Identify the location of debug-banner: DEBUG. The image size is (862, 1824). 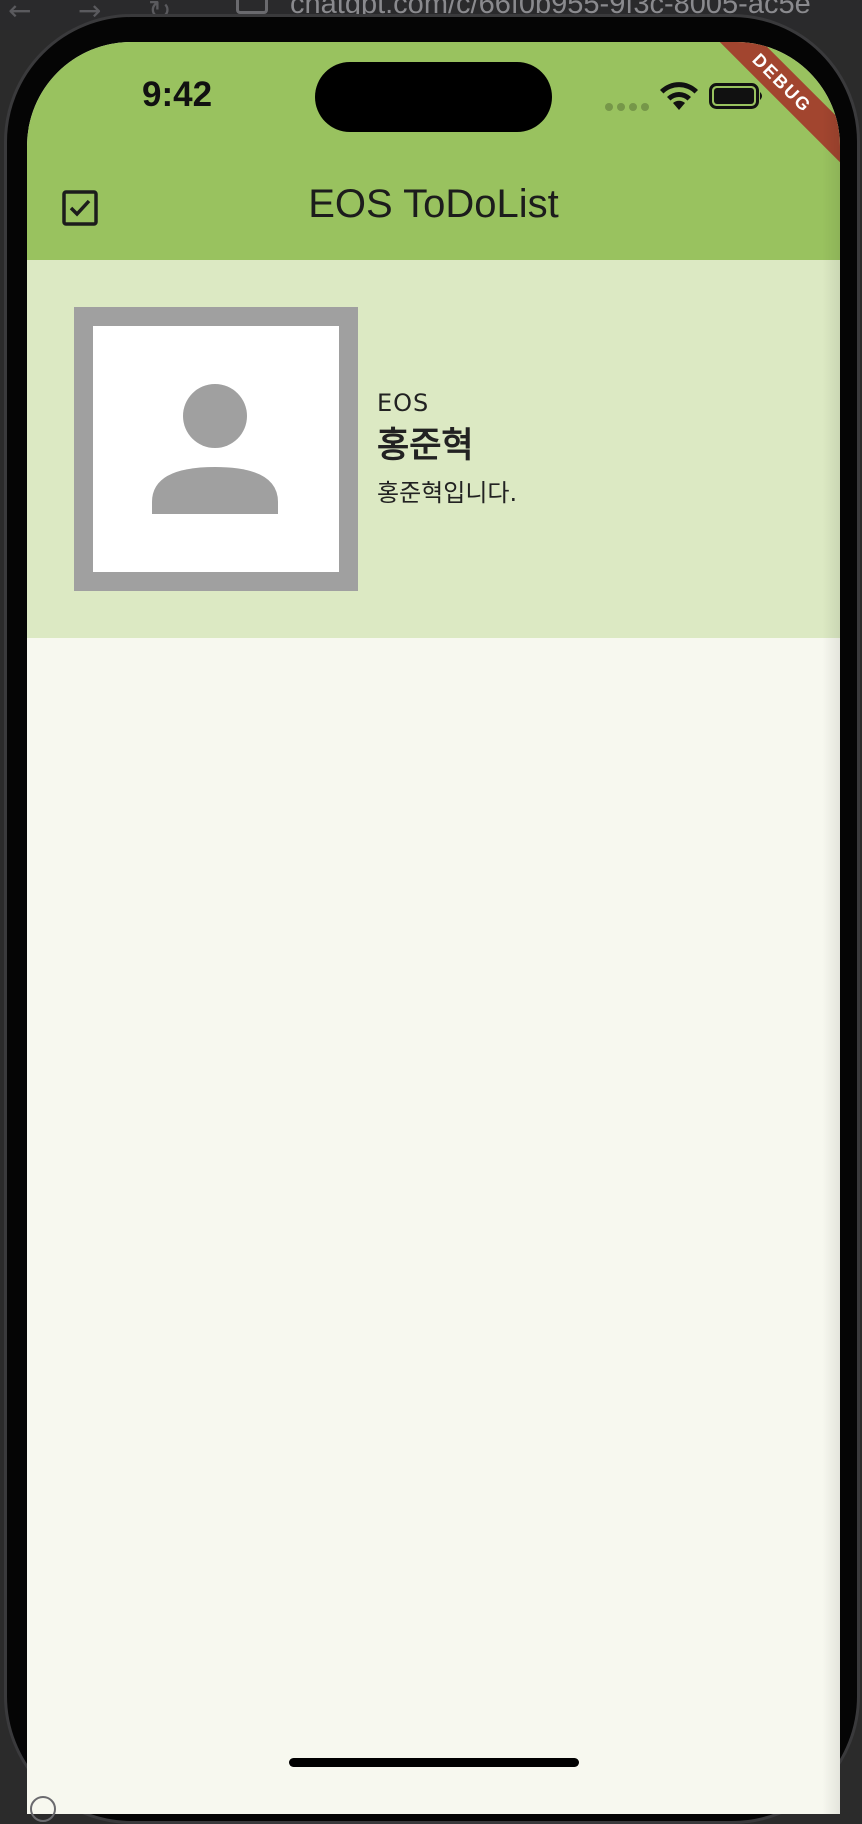
(763, 110).